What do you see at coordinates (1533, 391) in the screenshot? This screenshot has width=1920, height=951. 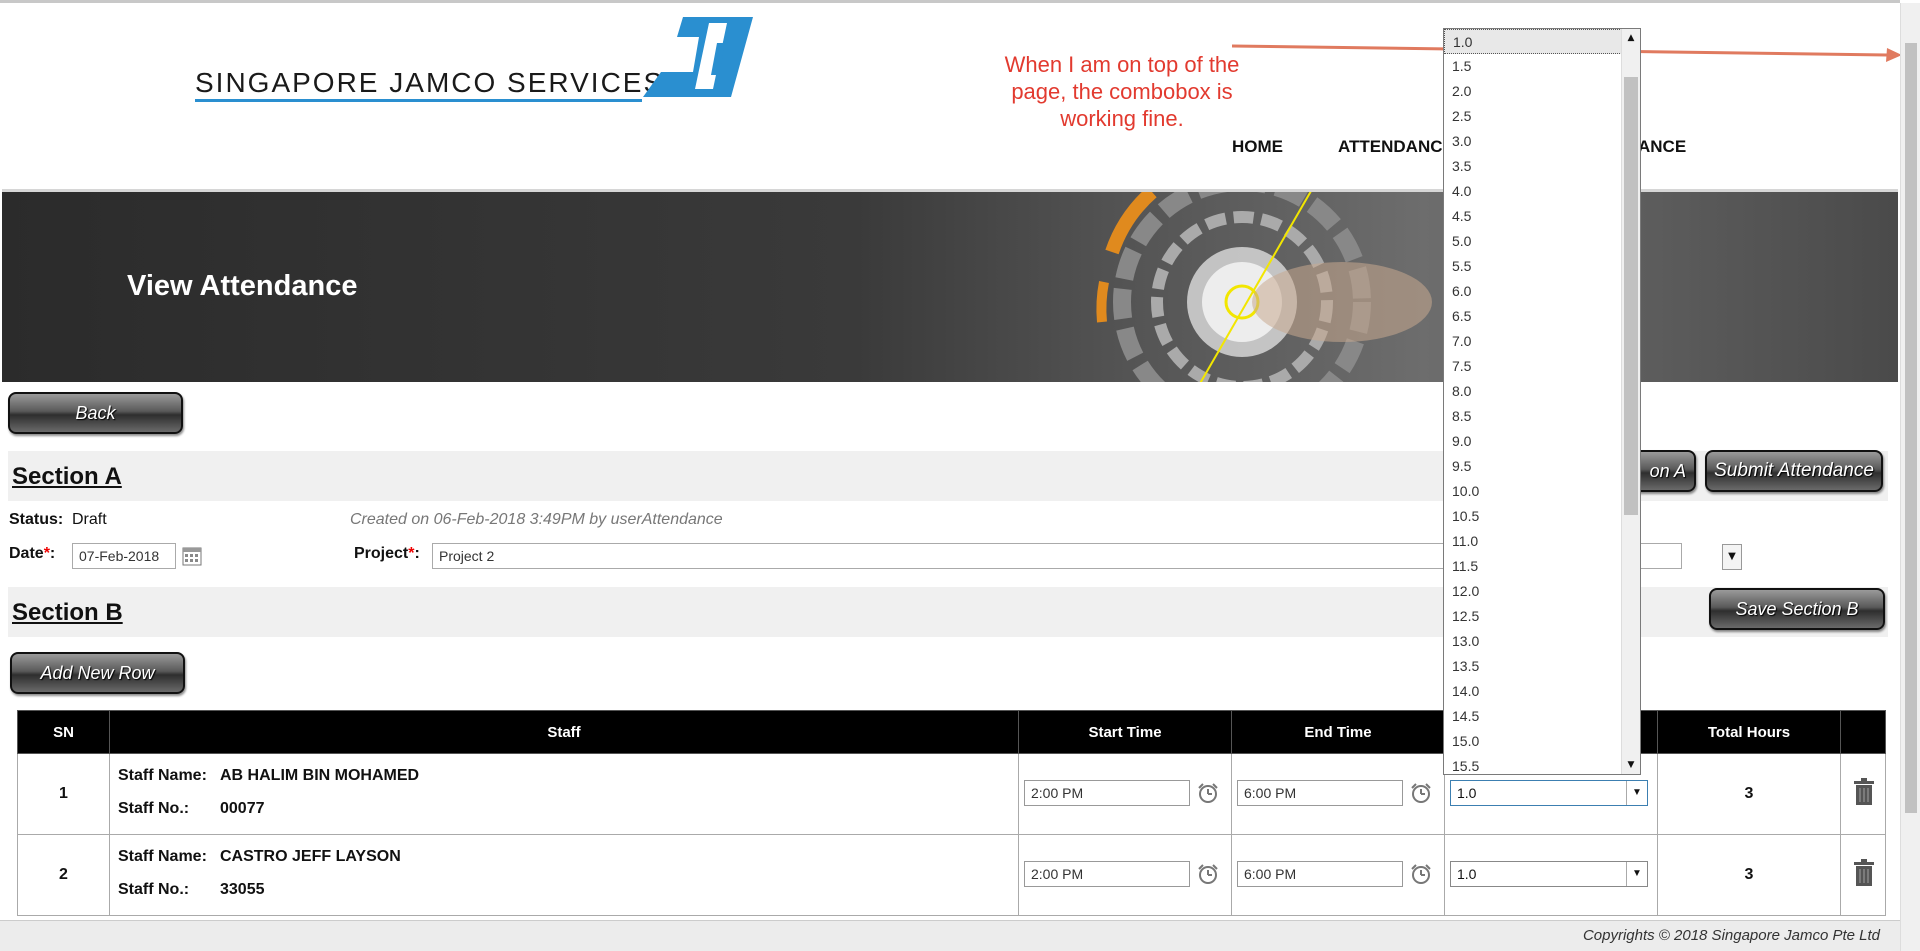 I see `dropdown-option: 8.0` at bounding box center [1533, 391].